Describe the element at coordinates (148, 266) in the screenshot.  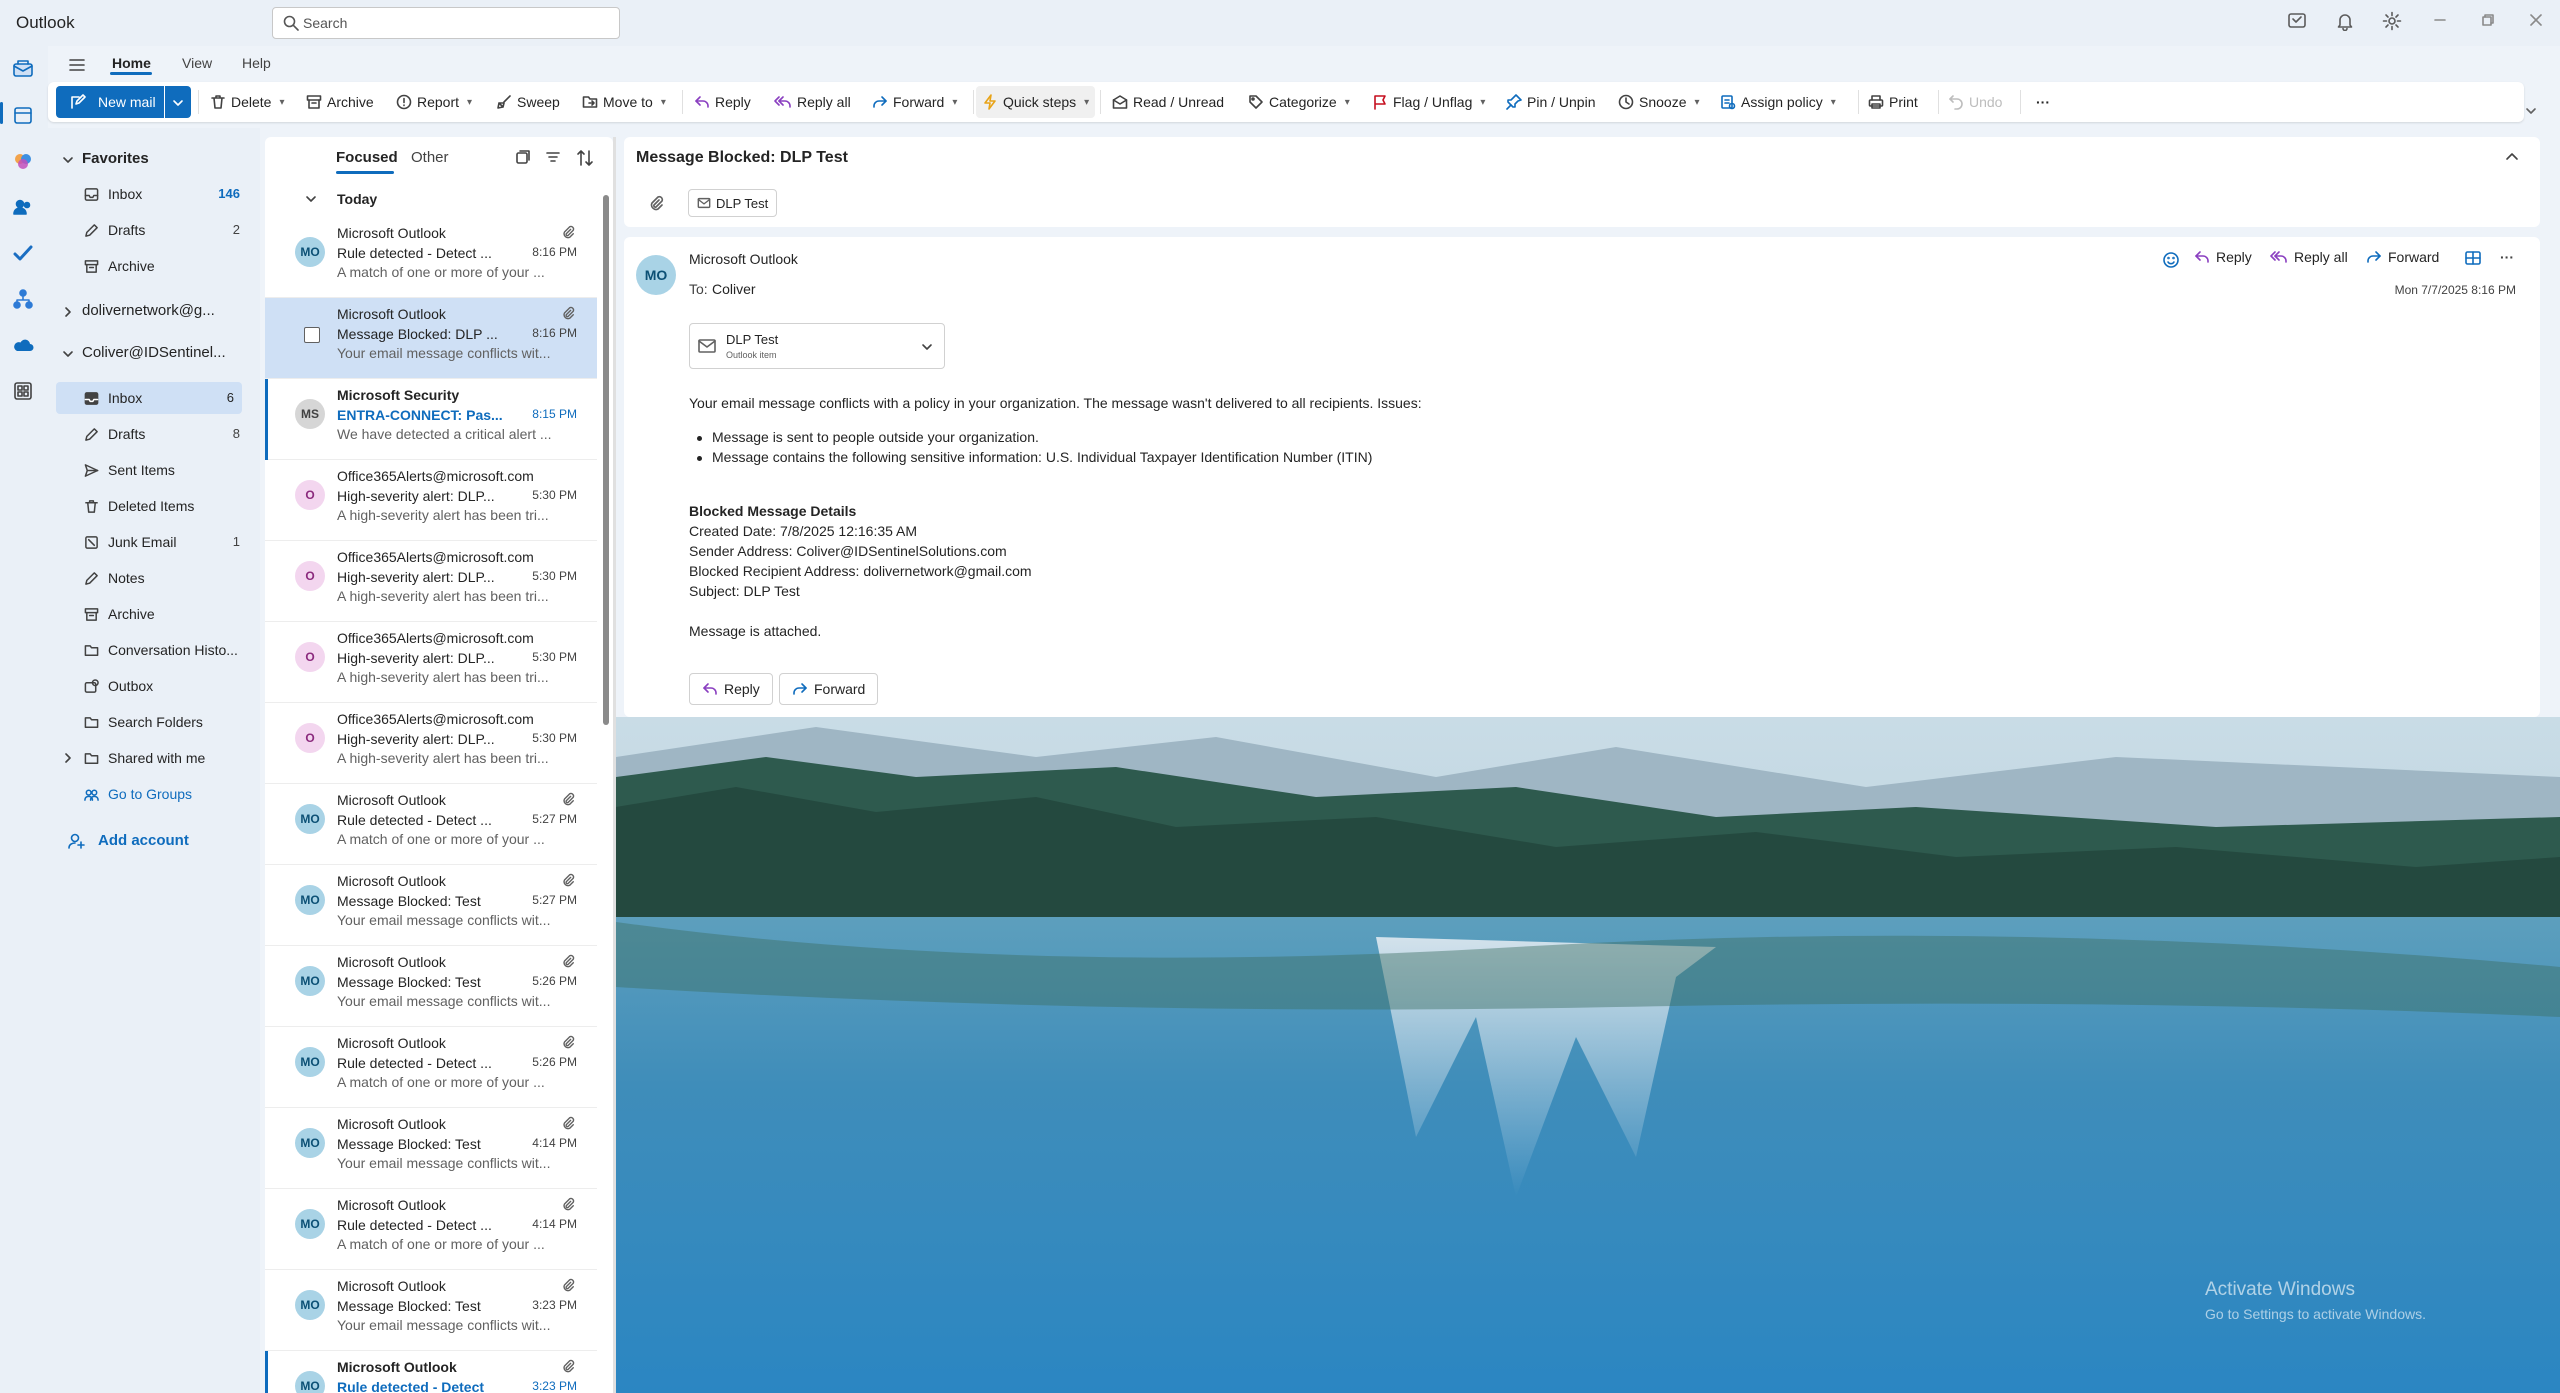
I see `favorite-archive: Archive` at that location.